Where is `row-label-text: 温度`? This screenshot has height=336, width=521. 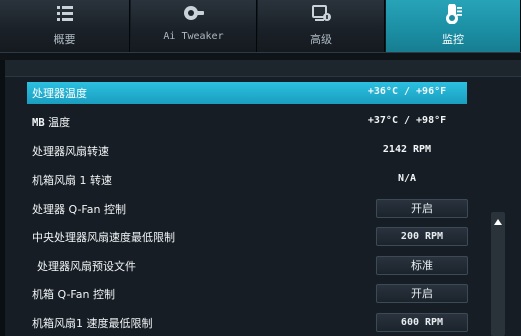
row-label-text: 温度 is located at coordinates (57, 122).